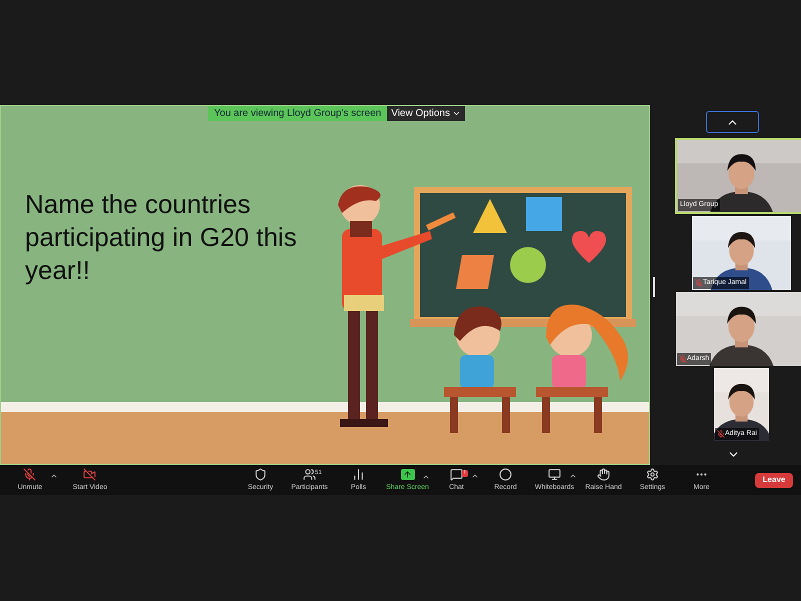  Describe the element at coordinates (161, 237) in the screenshot. I see `slide-heading: Name the countries participating in G20 this year!!` at that location.